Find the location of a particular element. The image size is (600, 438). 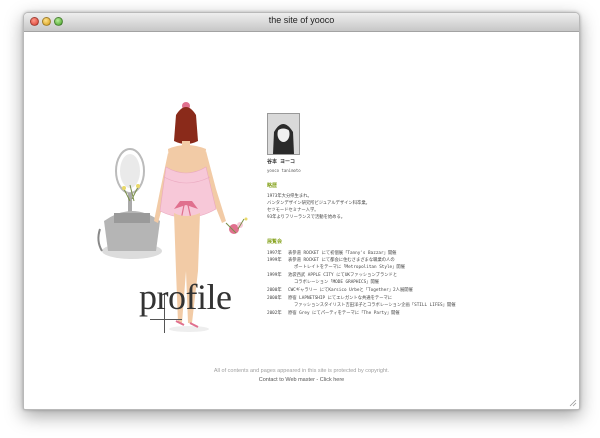

title-bar: the site of yooco is located at coordinates (301, 22).